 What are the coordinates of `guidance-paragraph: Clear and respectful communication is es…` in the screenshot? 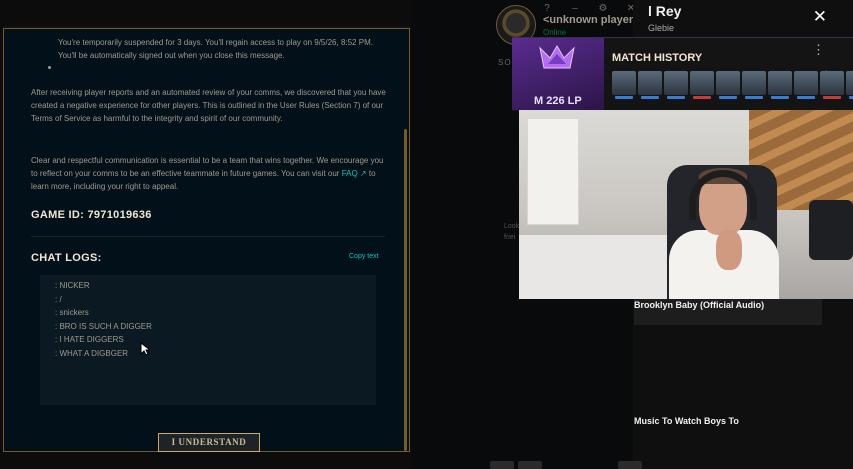 It's located at (211, 173).